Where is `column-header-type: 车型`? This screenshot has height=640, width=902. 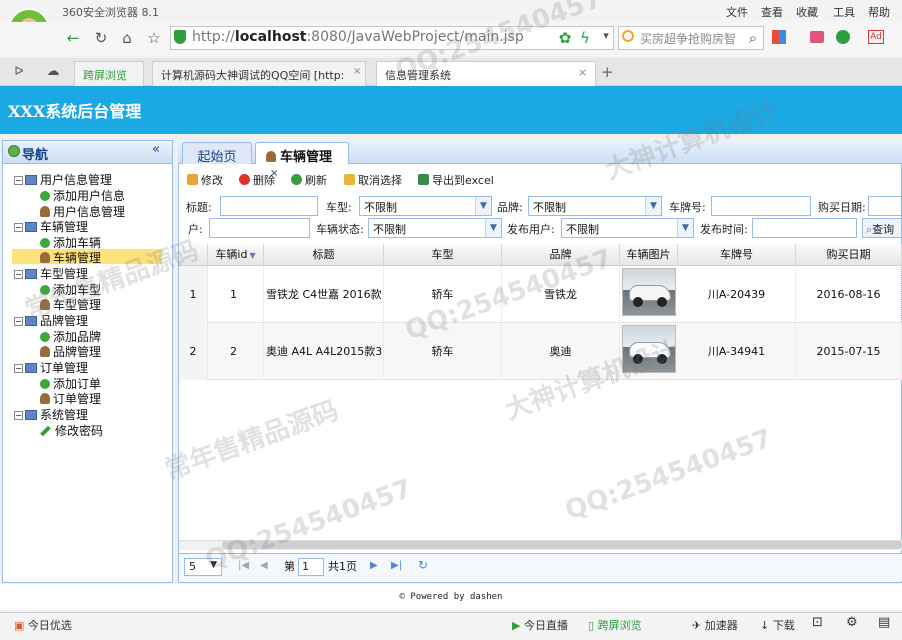 column-header-type: 车型 is located at coordinates (443, 255).